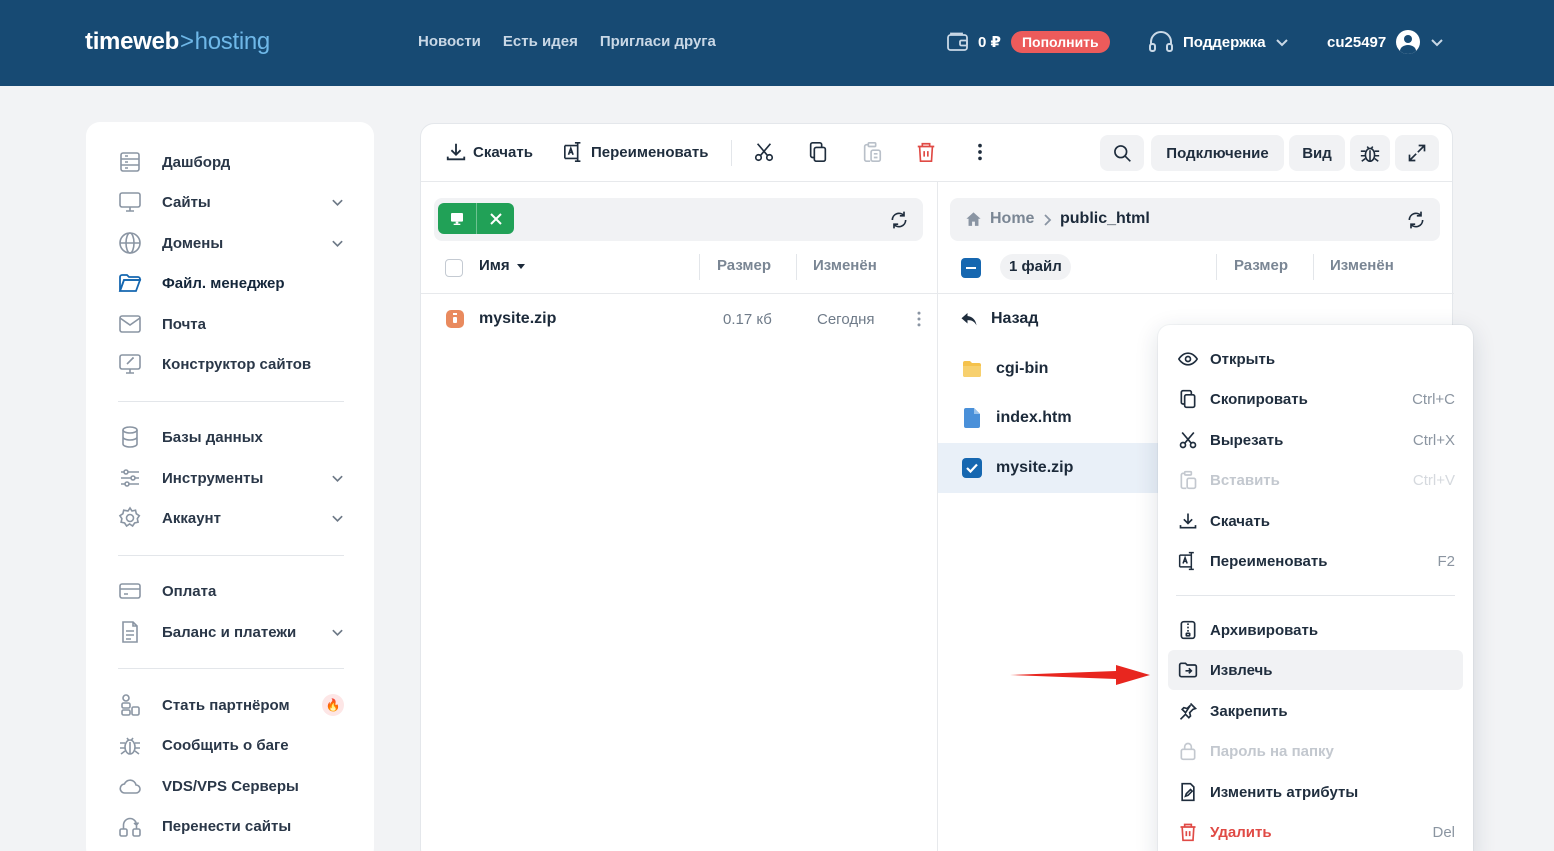  Describe the element at coordinates (658, 41) in the screenshot. I see `nav-invite-link: Пригласи друга` at that location.